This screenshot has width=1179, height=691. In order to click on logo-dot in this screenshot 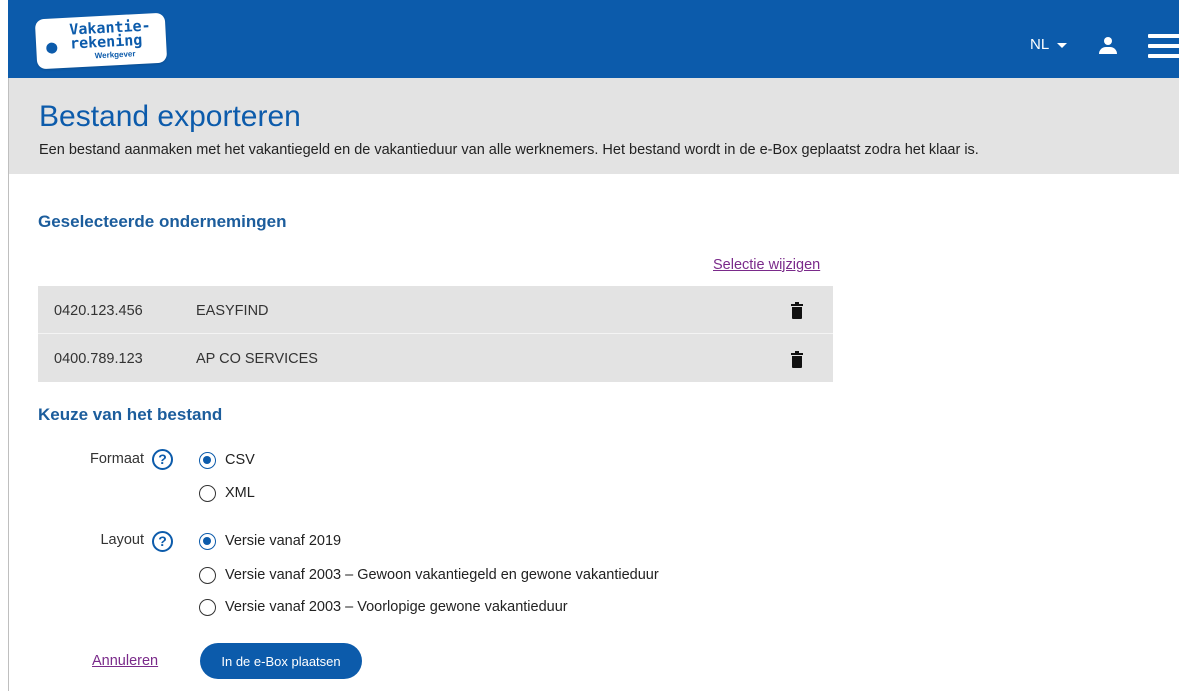, I will do `click(52, 48)`.